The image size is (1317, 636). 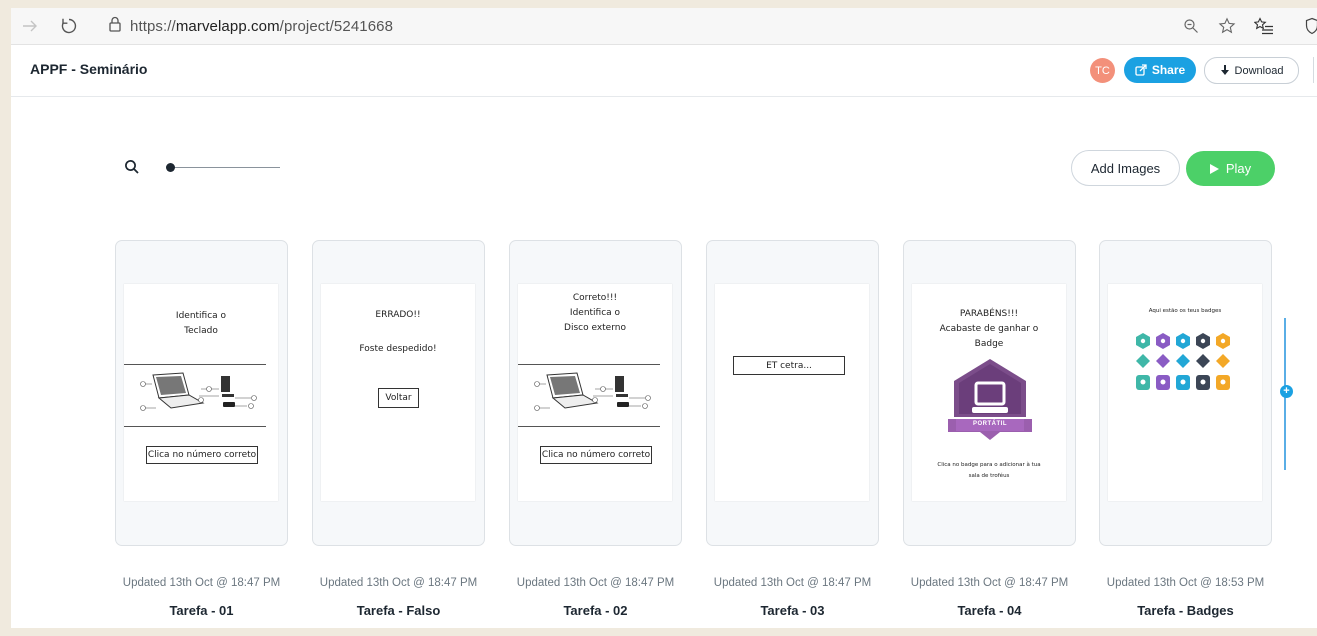 What do you see at coordinates (398, 349) in the screenshot?
I see `screen-text: Foste despedido!` at bounding box center [398, 349].